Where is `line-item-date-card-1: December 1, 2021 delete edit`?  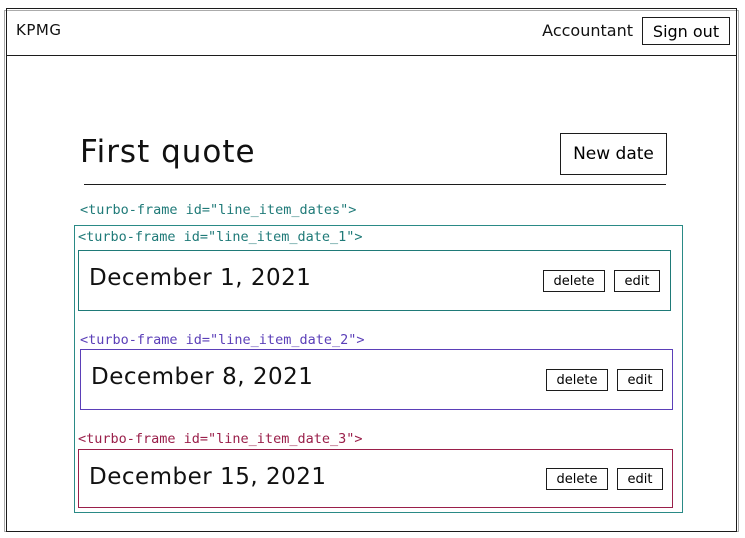 line-item-date-card-1: December 1, 2021 delete edit is located at coordinates (374, 280).